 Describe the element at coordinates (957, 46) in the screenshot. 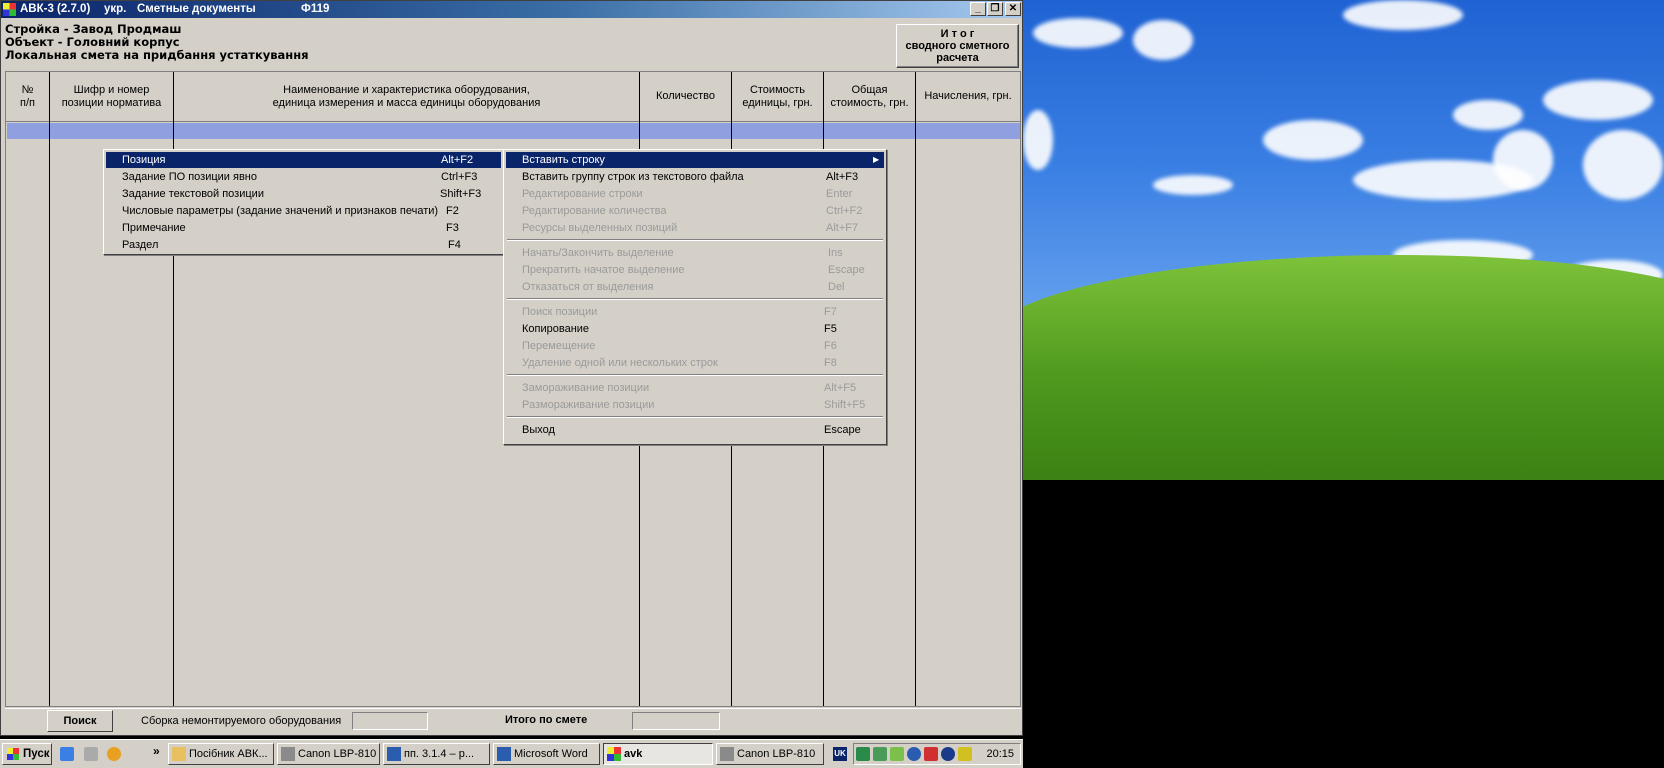

I see `summary-estimate-button: И т о г сводного сметного расчета` at that location.